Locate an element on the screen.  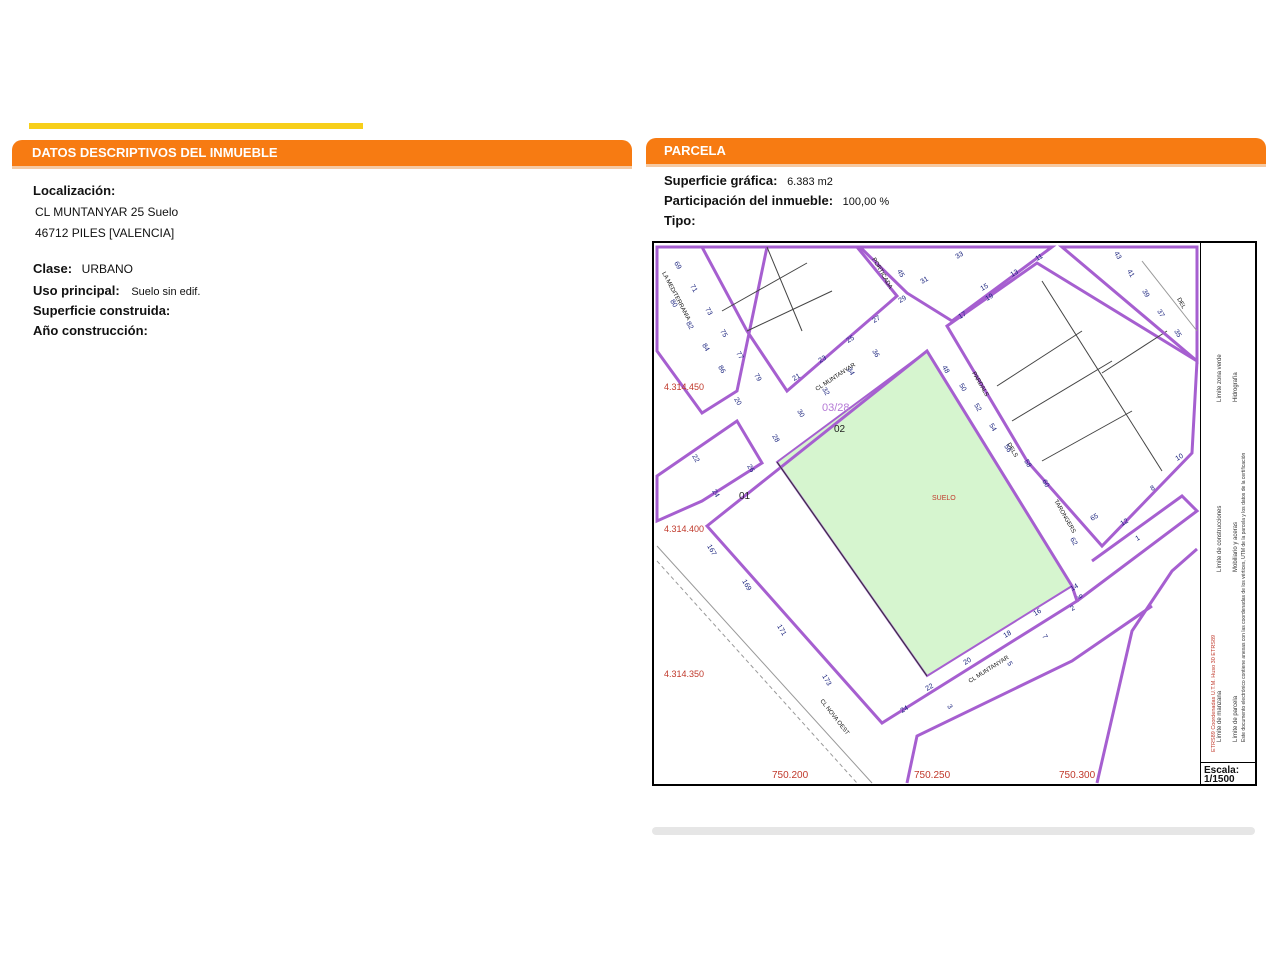
coord-x-300: 750.300 is located at coordinates (1077, 775).